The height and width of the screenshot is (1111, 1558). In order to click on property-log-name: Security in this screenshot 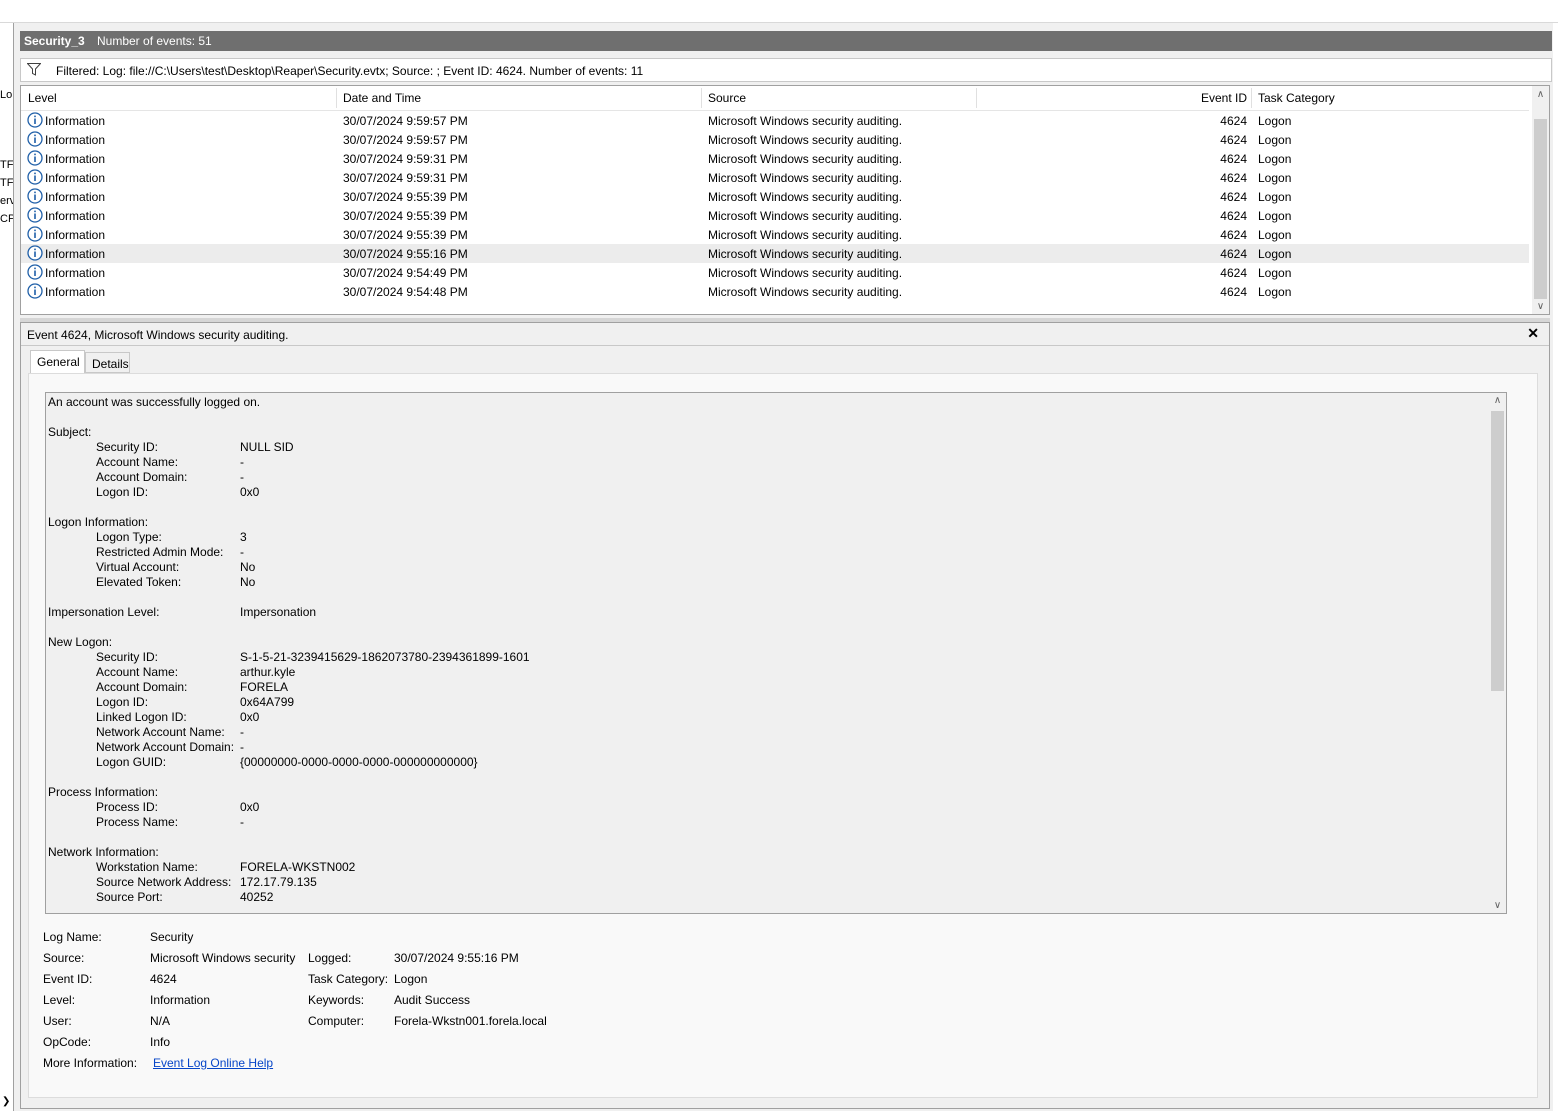, I will do `click(172, 937)`.